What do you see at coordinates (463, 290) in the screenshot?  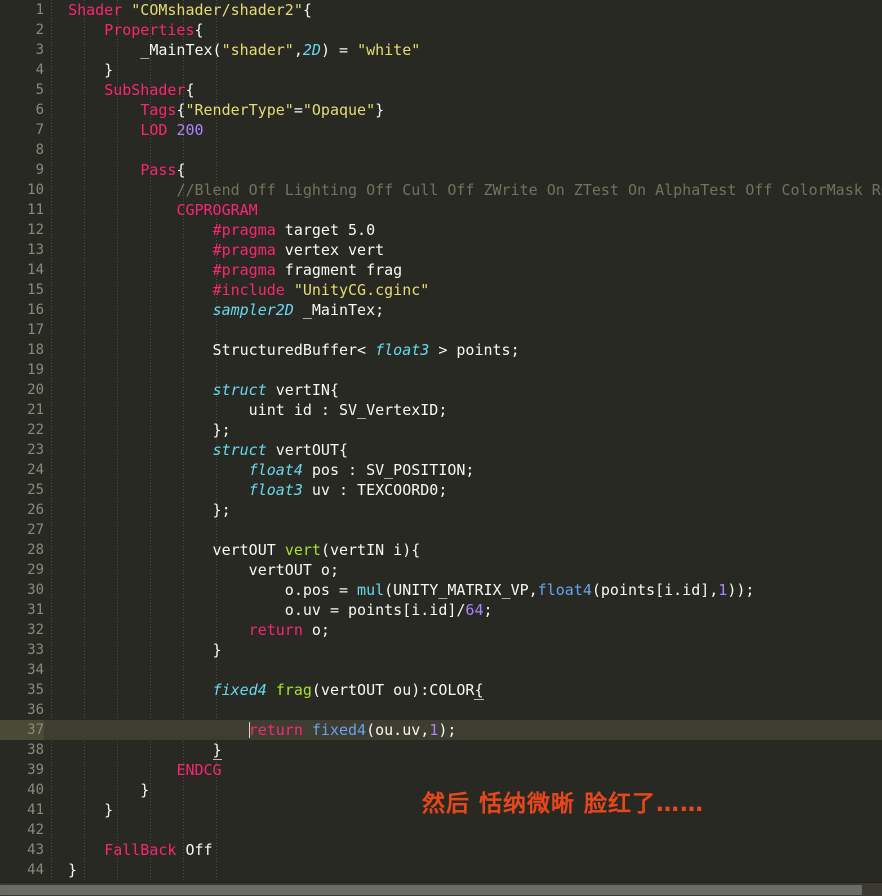 I see `code-line-text: #include "UnityCG.cginc"` at bounding box center [463, 290].